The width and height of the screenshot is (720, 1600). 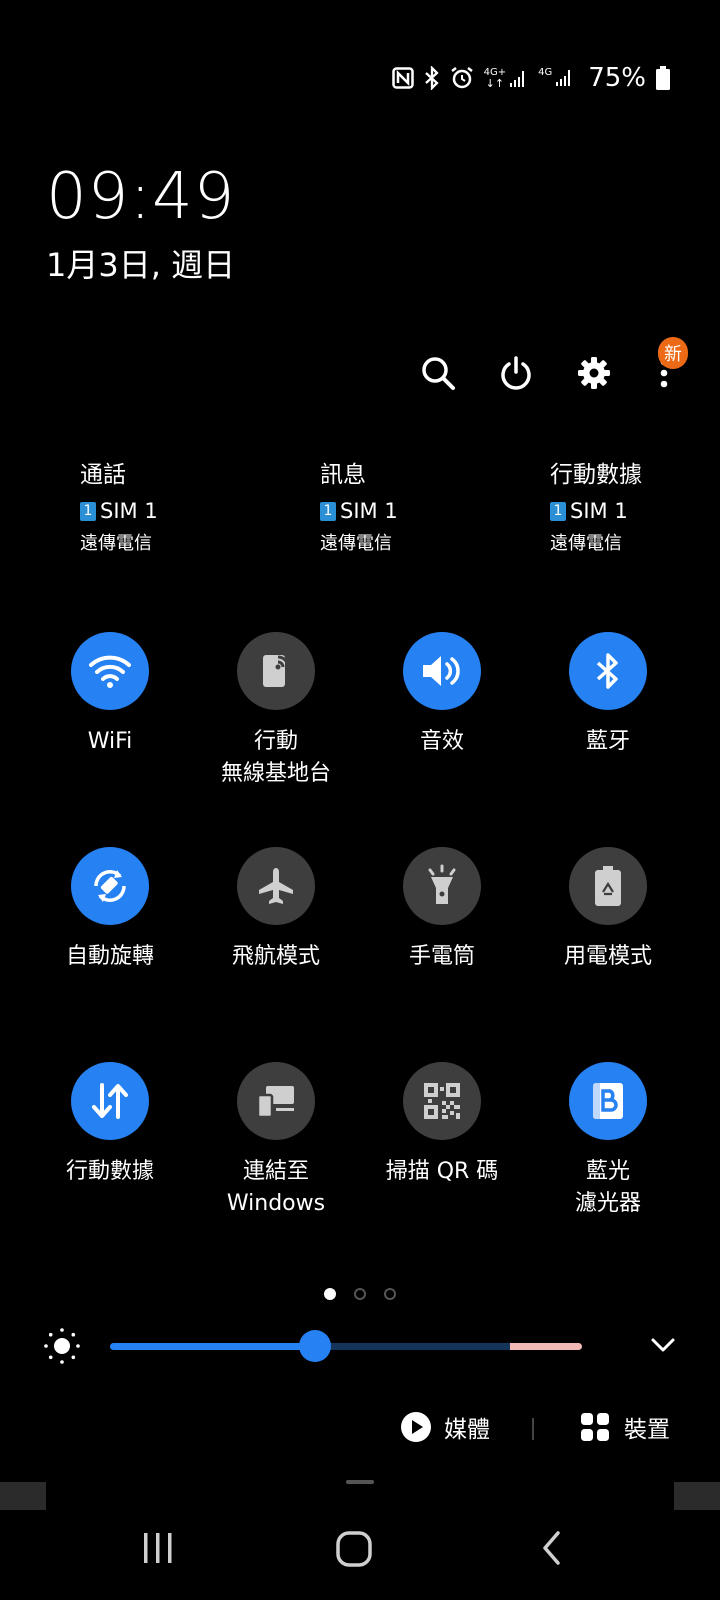 I want to click on tile-qr-scan: 掃描 QR 碼, so click(x=442, y=1125).